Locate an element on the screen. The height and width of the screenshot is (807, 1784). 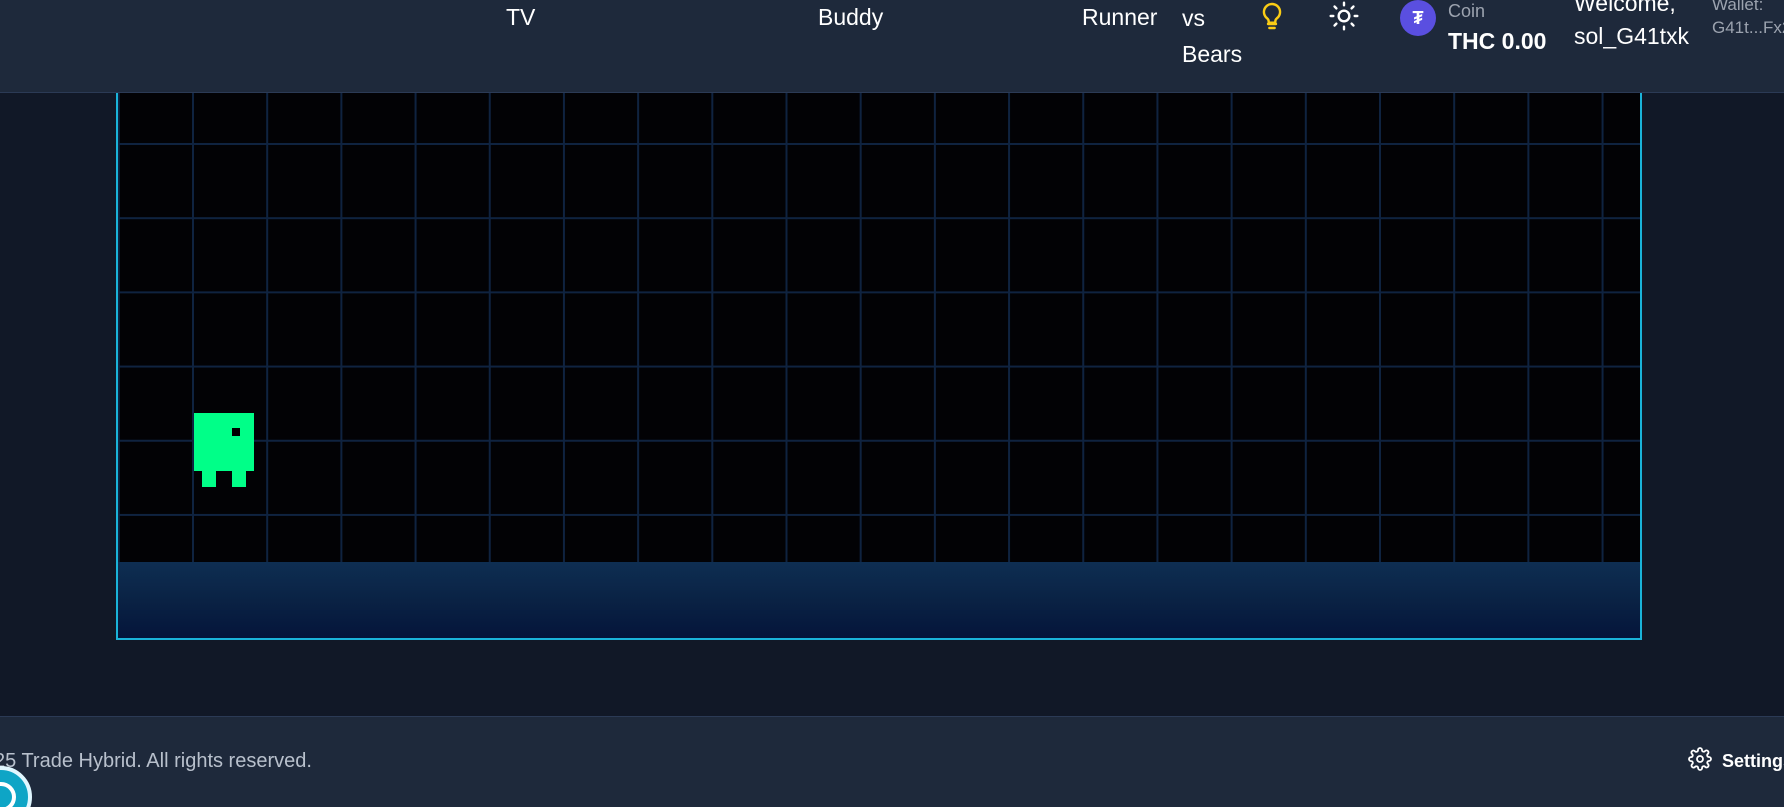
player-leg-right is located at coordinates (239, 479).